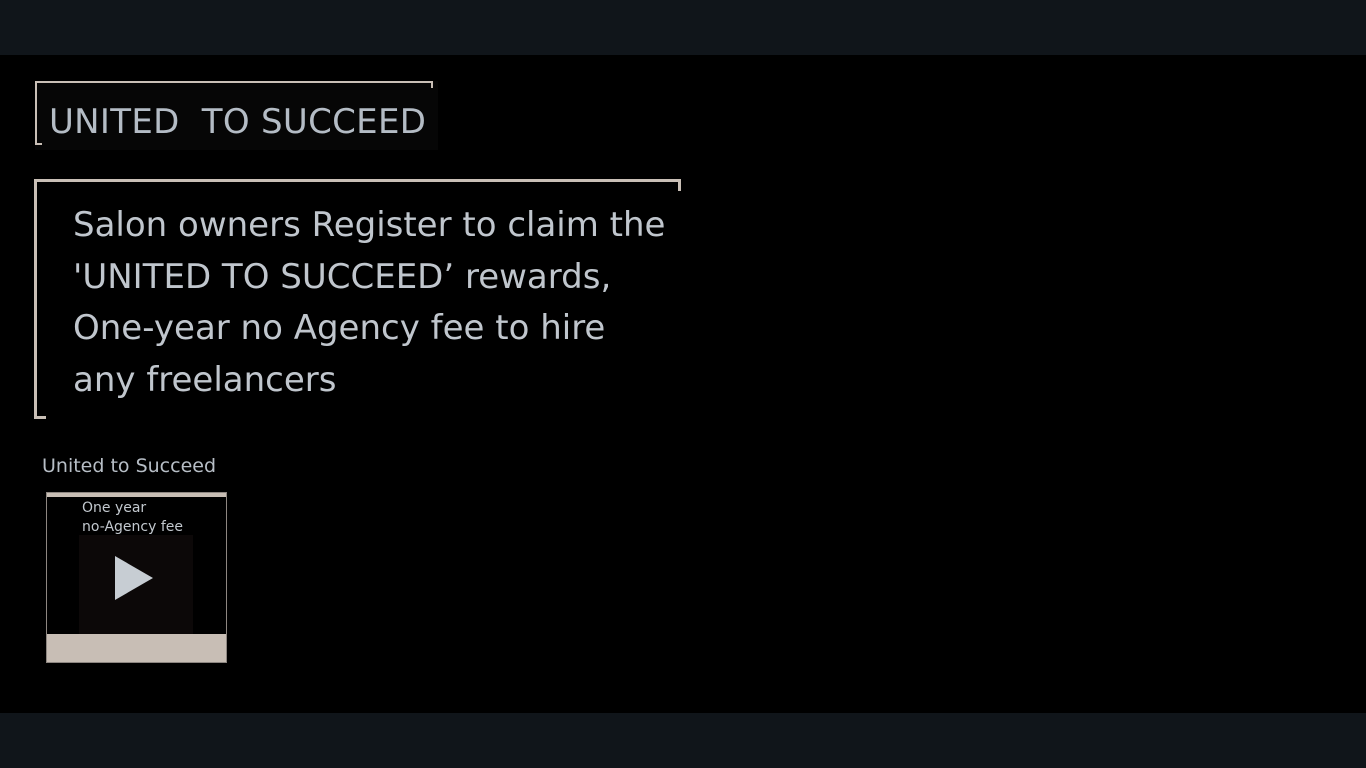  I want to click on message-bracket-top, so click(357, 180).